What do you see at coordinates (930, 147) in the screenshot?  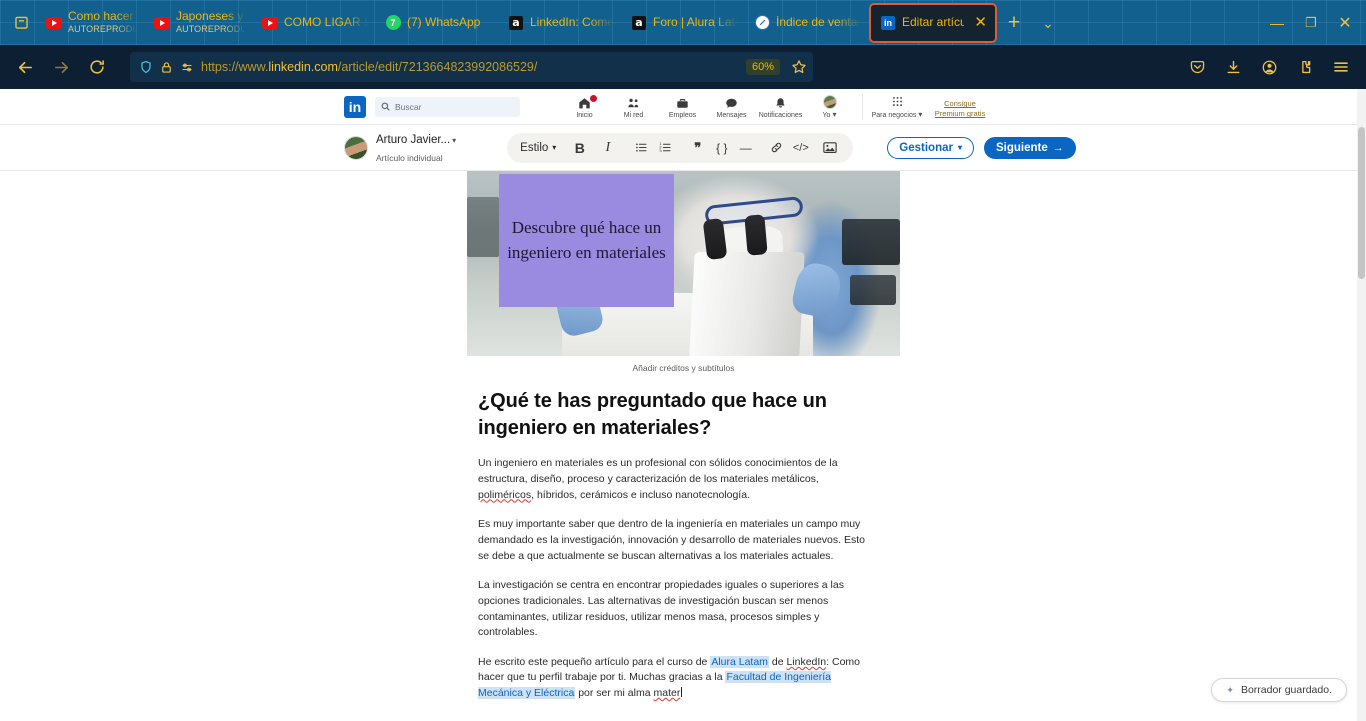 I see `manage-button: Gestionar ▾` at bounding box center [930, 147].